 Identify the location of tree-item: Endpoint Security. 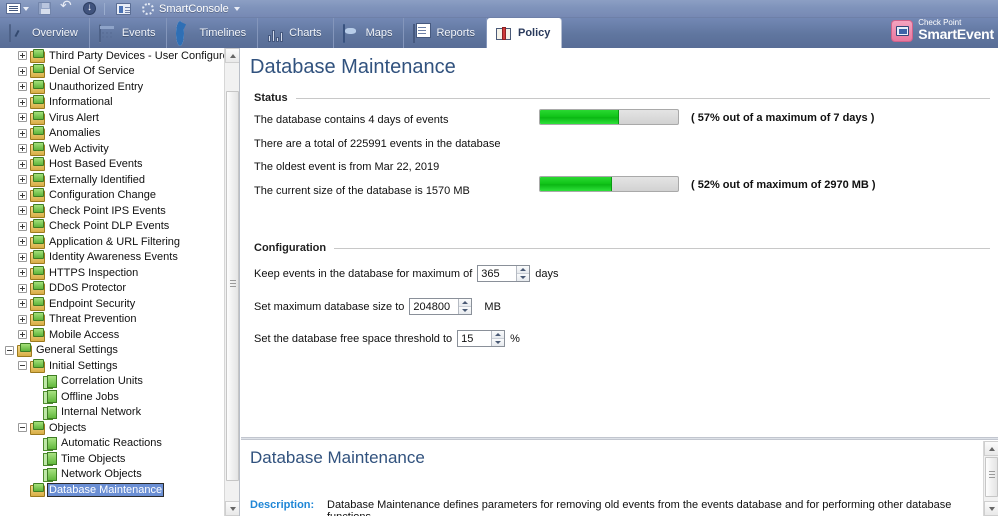
(112, 304).